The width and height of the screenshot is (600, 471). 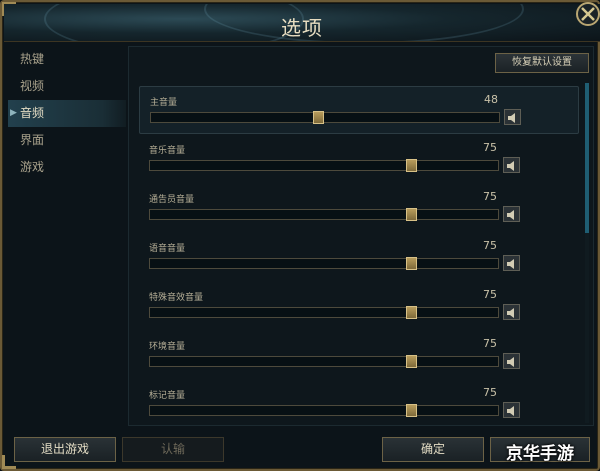 What do you see at coordinates (67, 140) in the screenshot?
I see `sidebar-item-interface: 界面` at bounding box center [67, 140].